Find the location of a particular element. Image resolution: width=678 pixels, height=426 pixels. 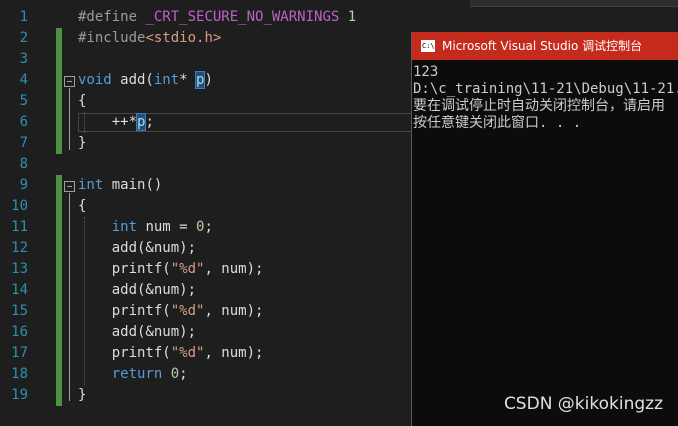

line-number: 8 is located at coordinates (23, 164).